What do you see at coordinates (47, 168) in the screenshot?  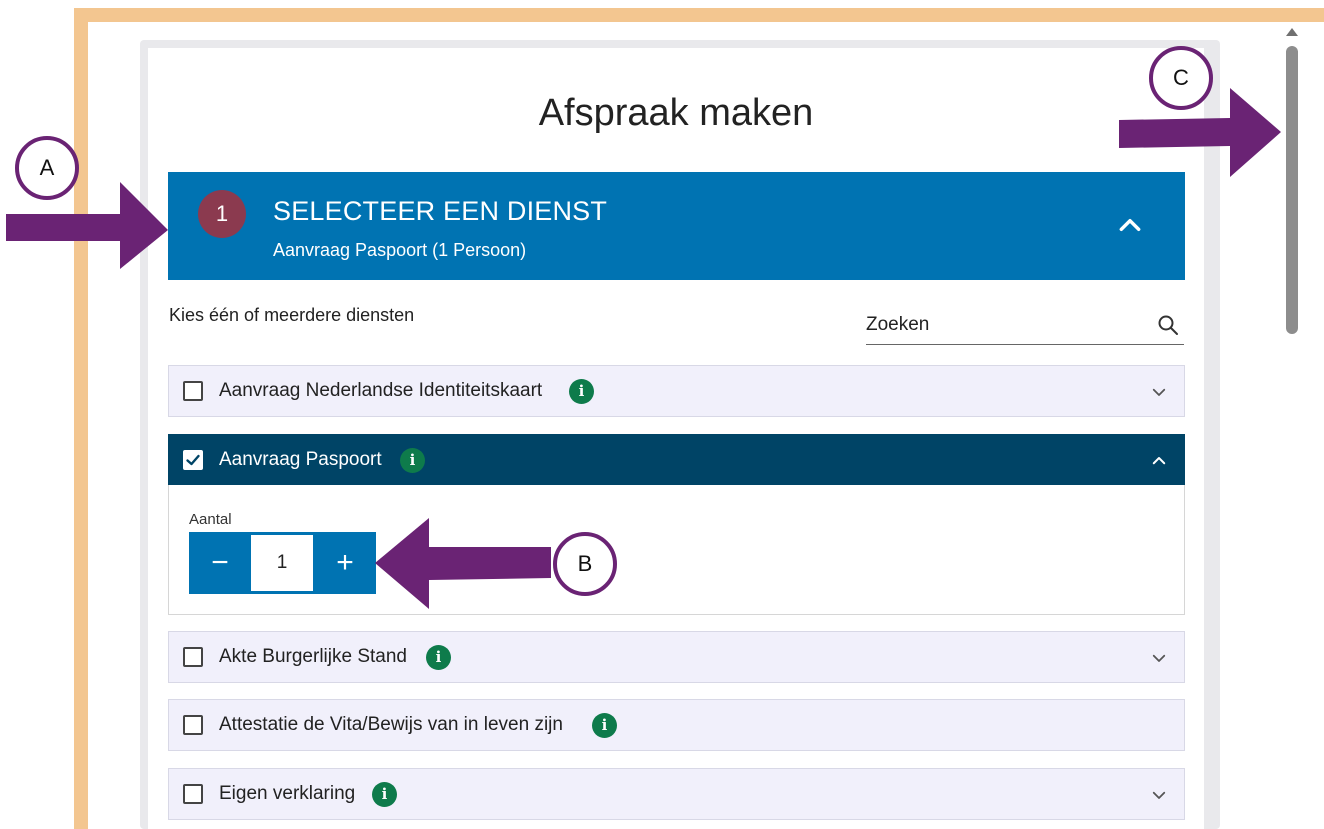 I see `callout-a: A` at bounding box center [47, 168].